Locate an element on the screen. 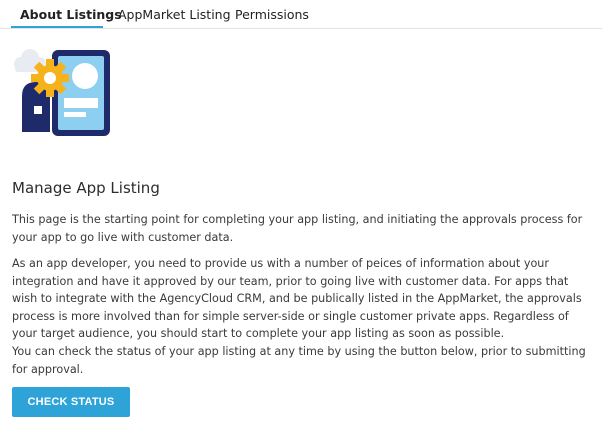  tab-appmarket-listing: AppMarket Listing is located at coordinates (174, 14).